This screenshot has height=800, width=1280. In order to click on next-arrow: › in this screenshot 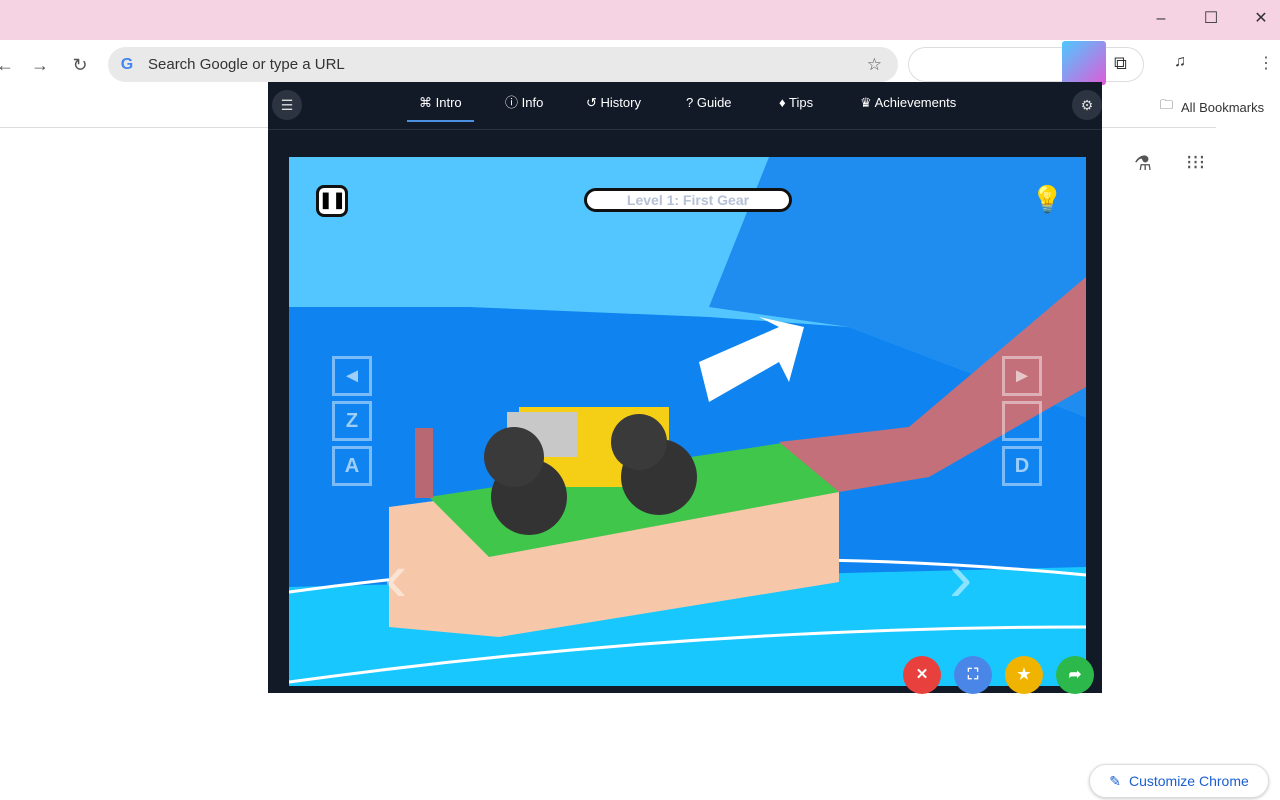, I will do `click(960, 577)`.